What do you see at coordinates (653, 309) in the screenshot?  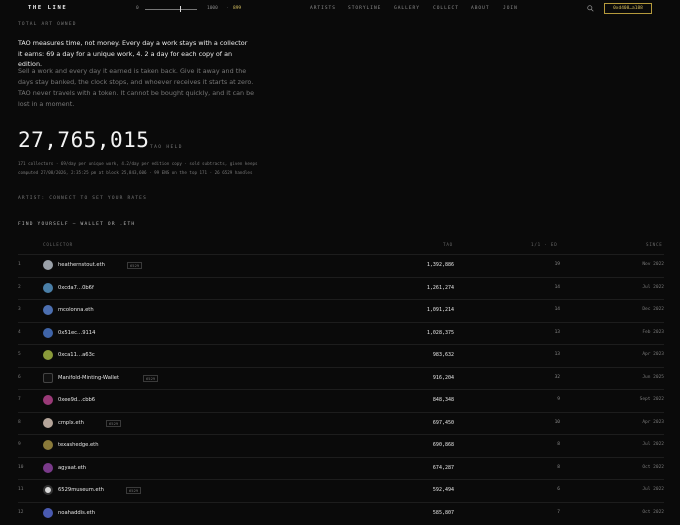 I see `row-since: Dec 2022` at bounding box center [653, 309].